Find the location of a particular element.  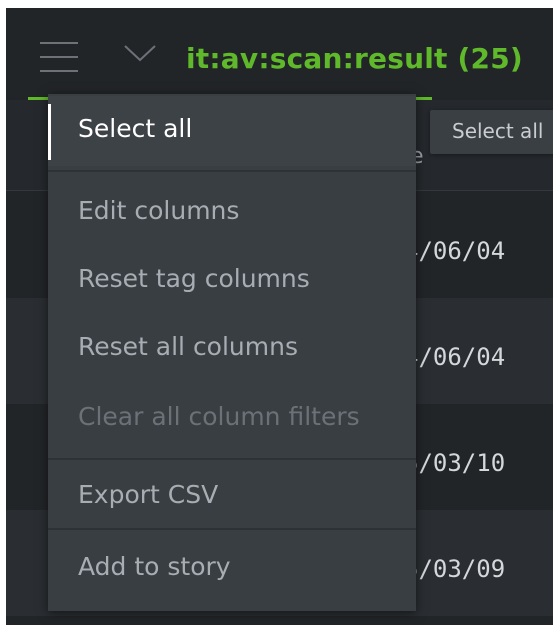

hamburger-icon is located at coordinates (59, 57).